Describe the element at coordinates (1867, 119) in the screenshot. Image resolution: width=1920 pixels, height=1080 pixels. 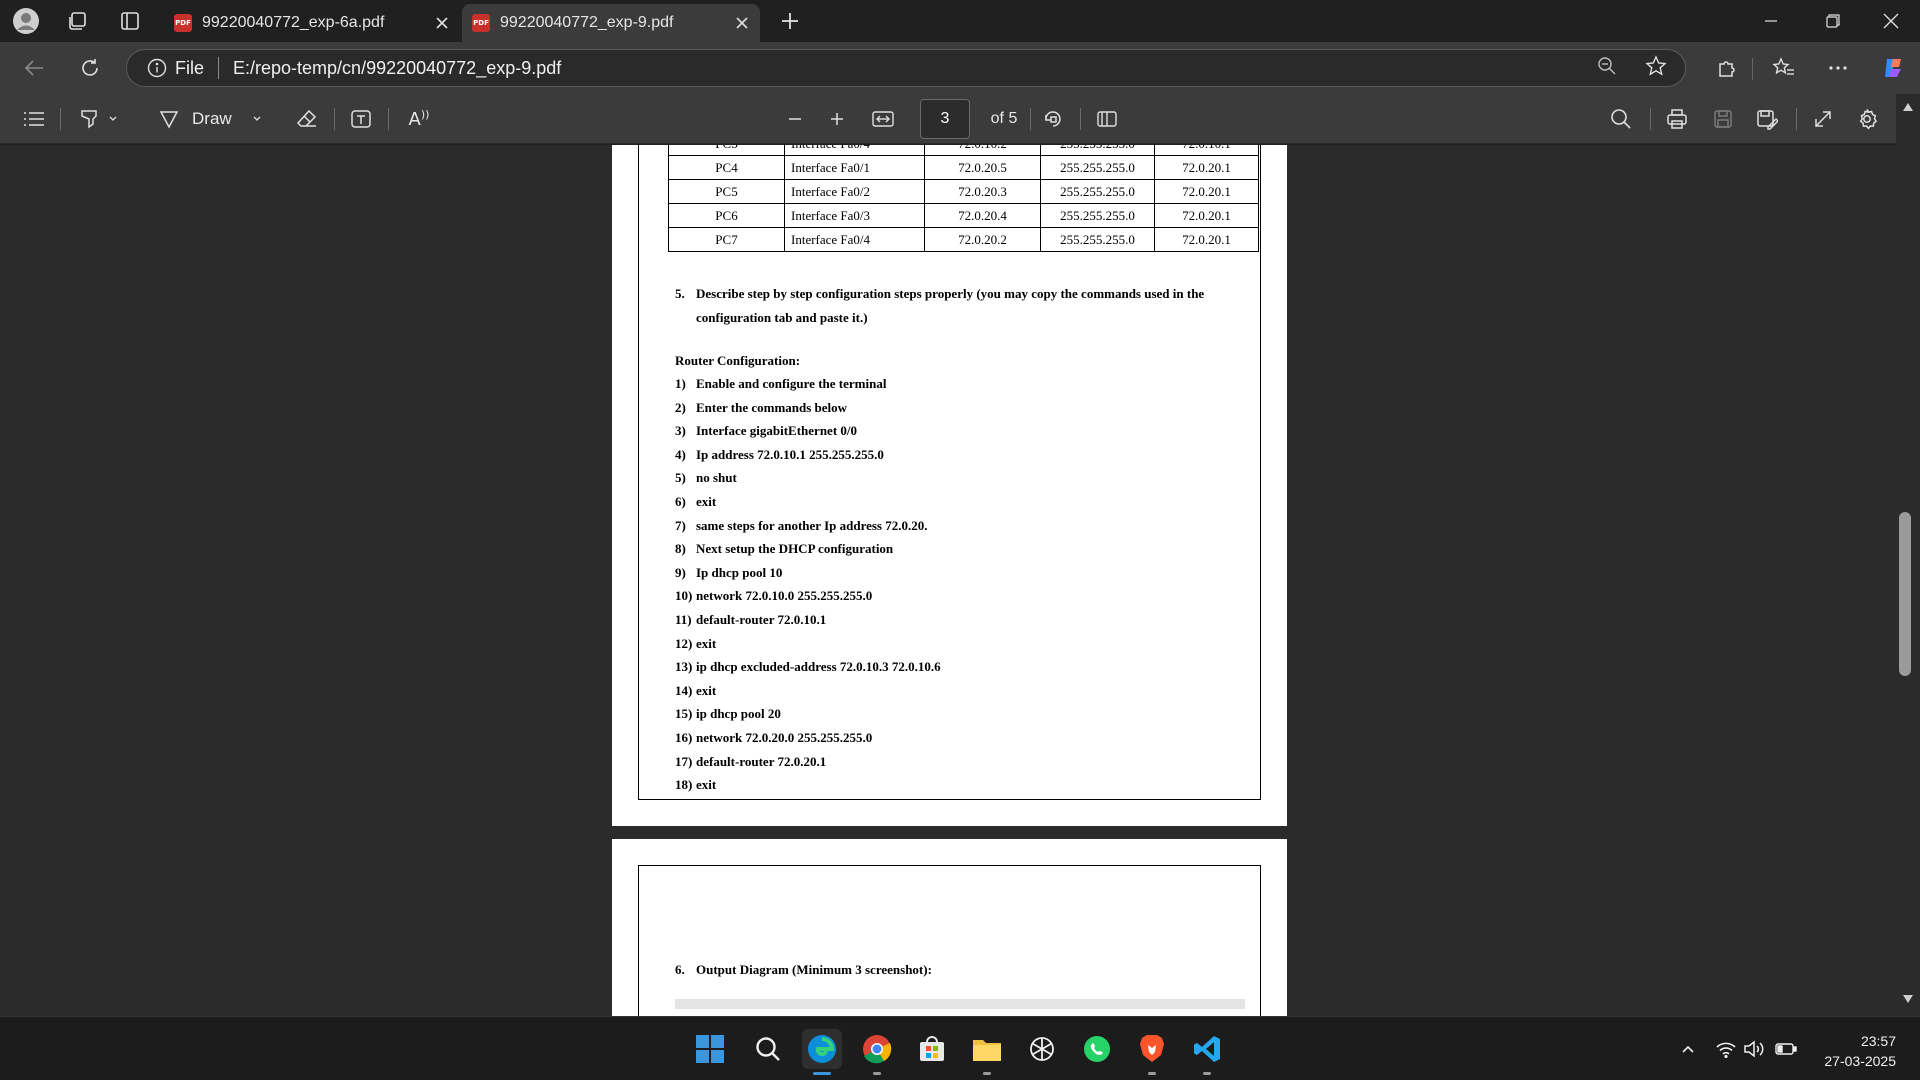
I see `settings-gear-icon` at that location.